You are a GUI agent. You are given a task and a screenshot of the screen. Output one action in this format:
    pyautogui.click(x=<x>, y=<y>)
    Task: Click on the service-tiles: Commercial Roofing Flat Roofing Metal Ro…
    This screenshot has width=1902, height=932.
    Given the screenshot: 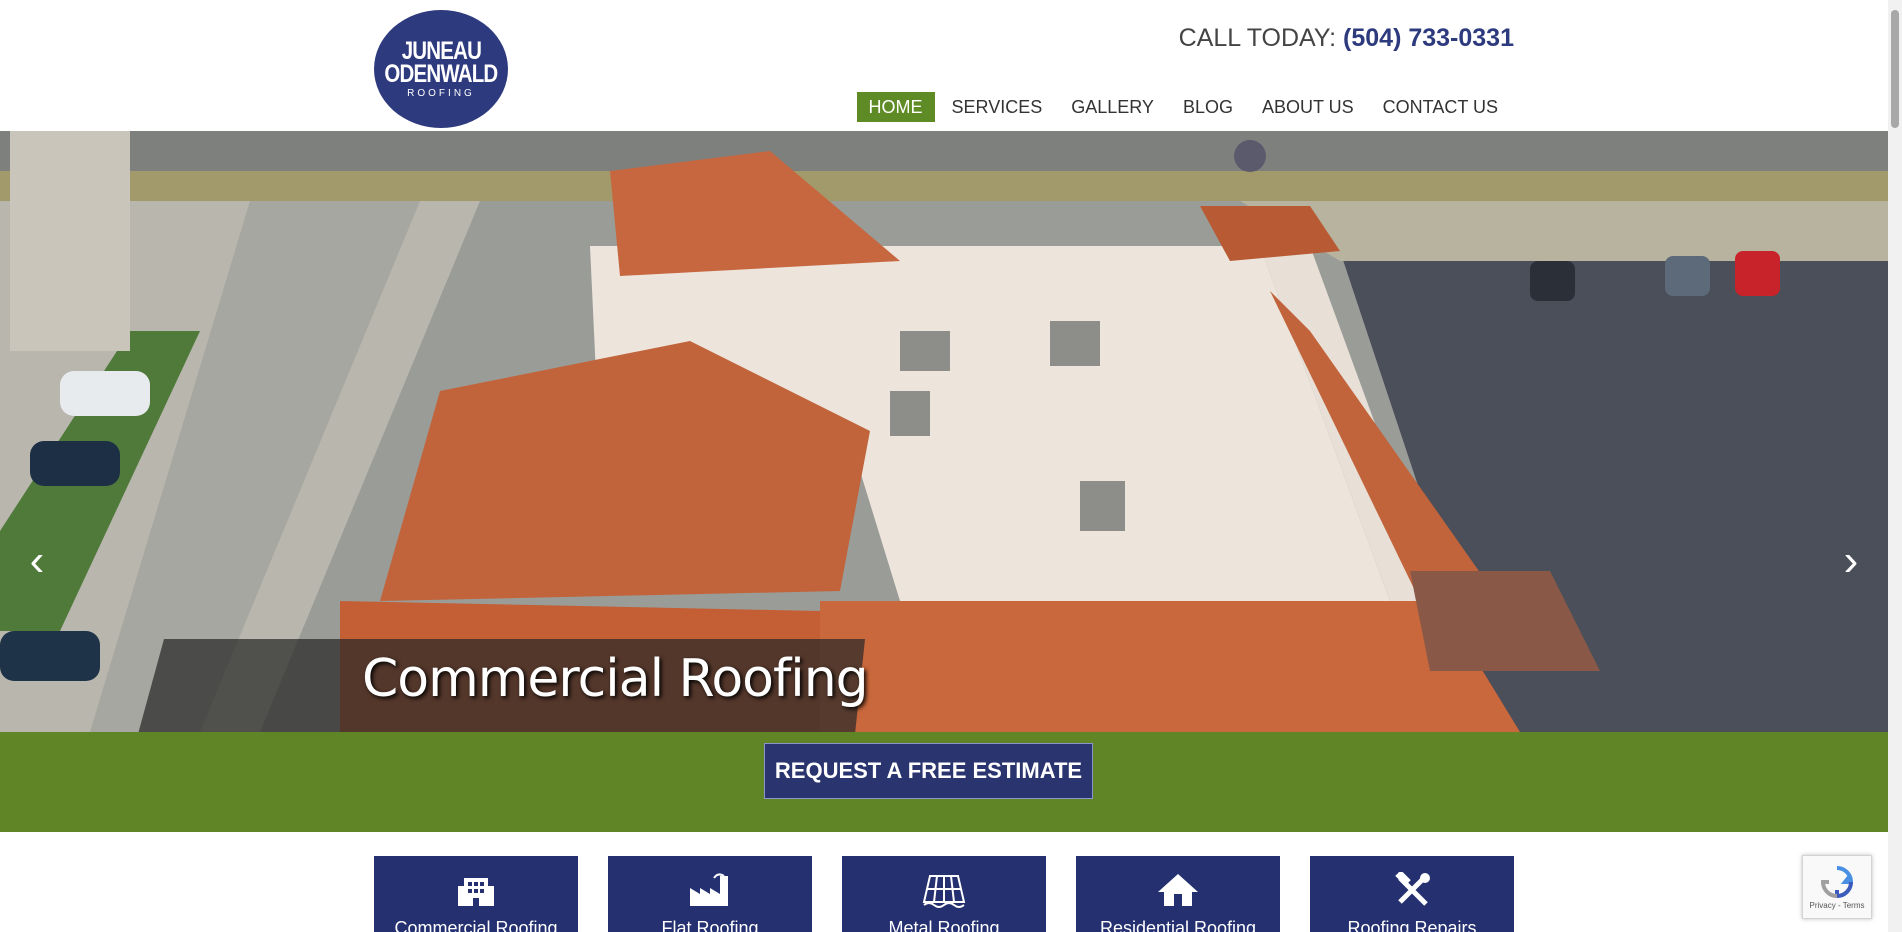 What is the action you would take?
    pyautogui.click(x=944, y=894)
    